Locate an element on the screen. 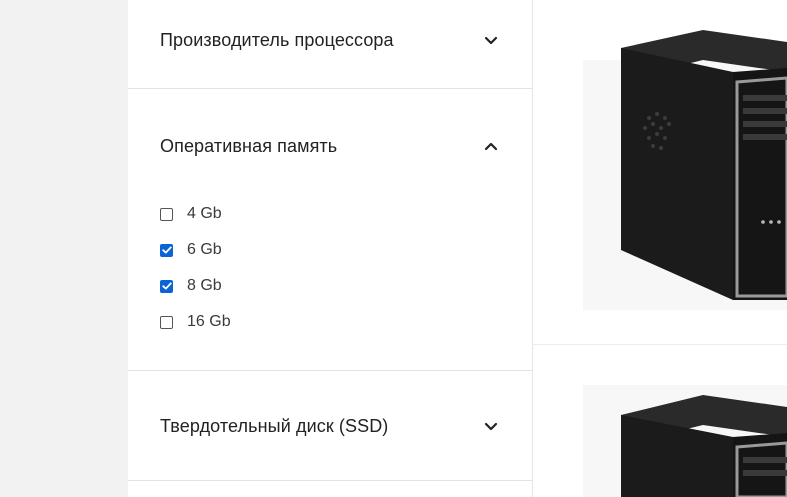  ram-option-16gb: 16 Gb is located at coordinates (310, 322).